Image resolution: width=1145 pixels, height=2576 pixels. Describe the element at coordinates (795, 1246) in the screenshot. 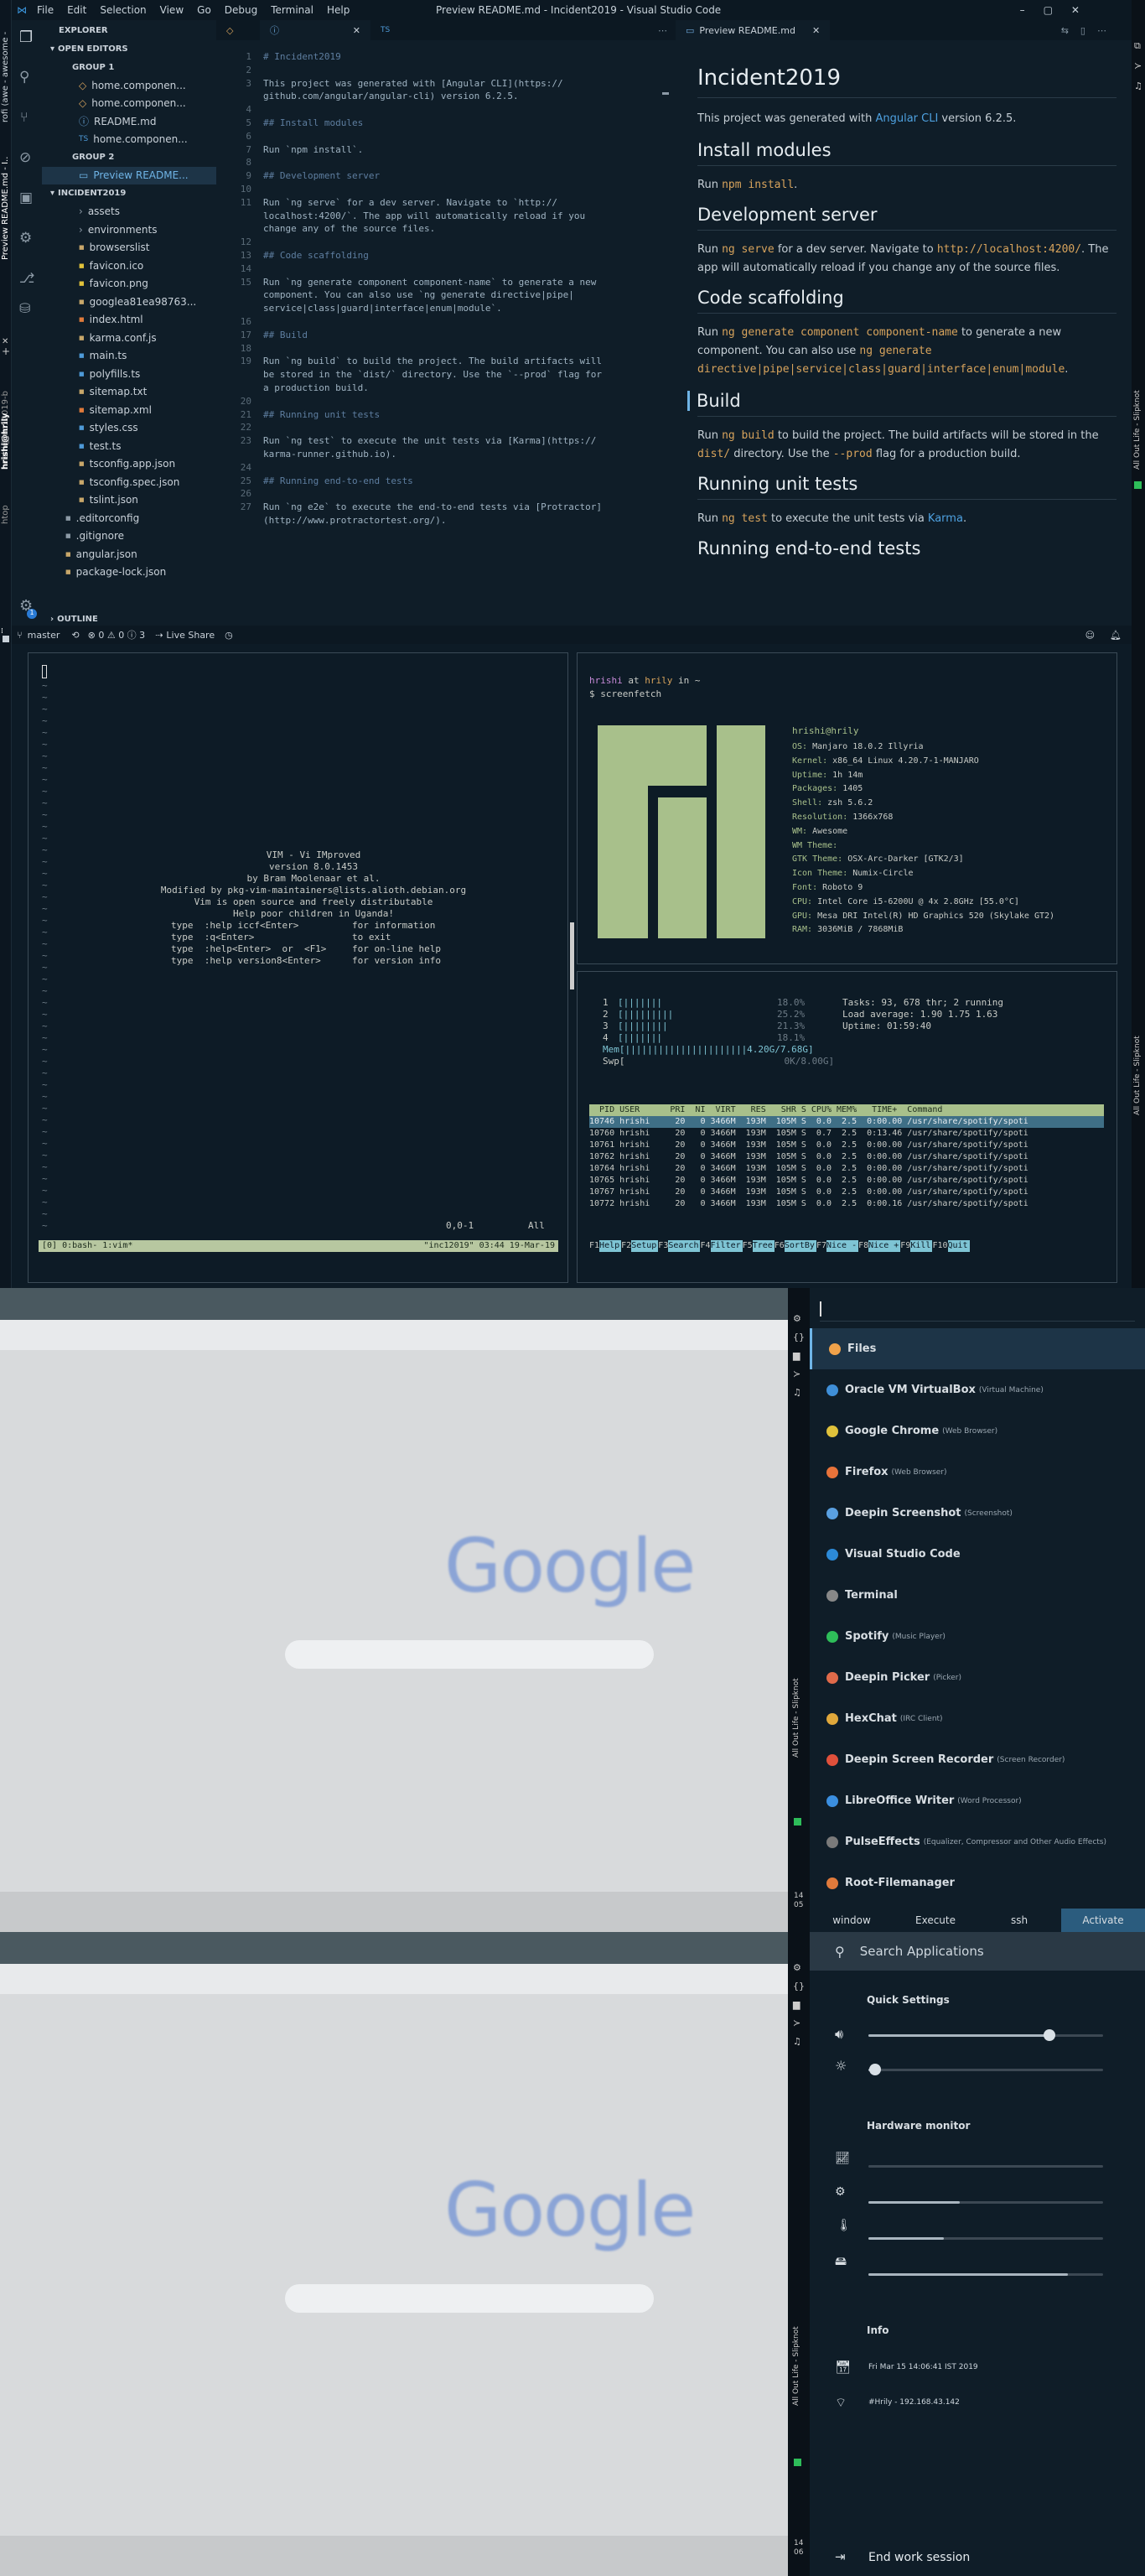

I see `htop-fkey: F6 SortBy` at that location.